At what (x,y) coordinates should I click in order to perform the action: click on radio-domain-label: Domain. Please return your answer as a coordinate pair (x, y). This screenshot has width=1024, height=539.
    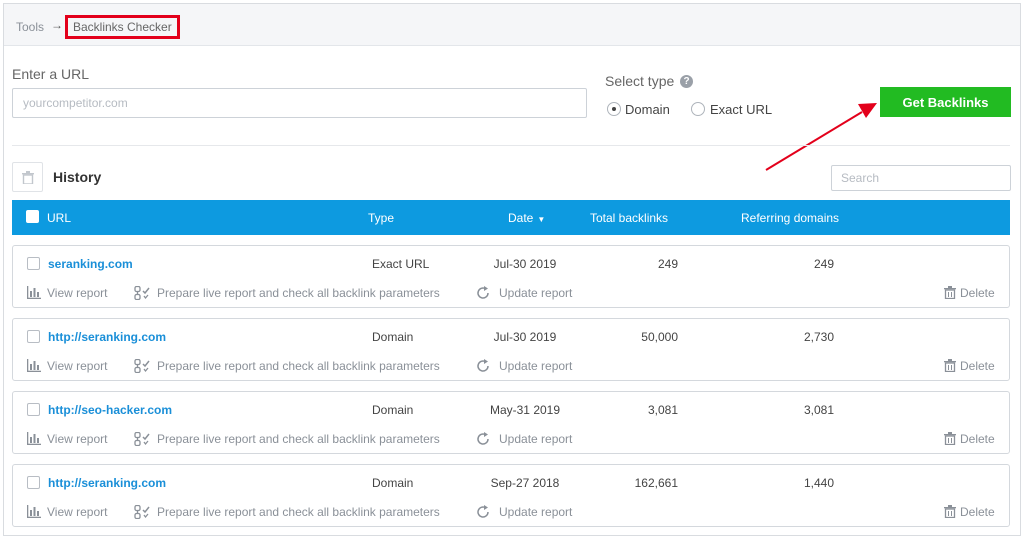
    Looking at the image, I should click on (647, 109).